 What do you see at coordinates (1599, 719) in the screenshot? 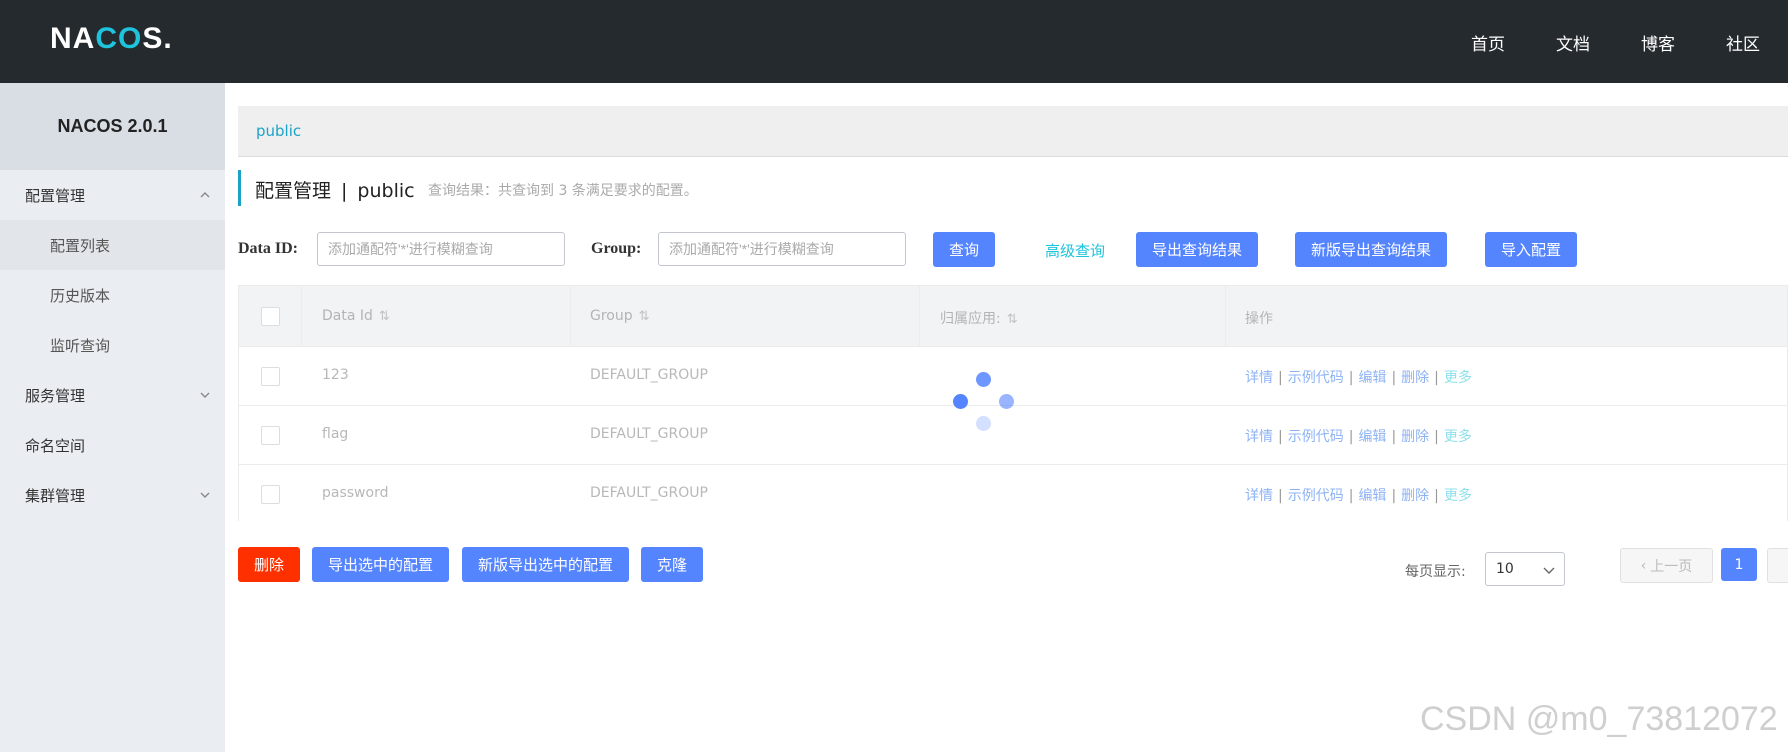
I see `watermark: CSDN @m0_73812072` at bounding box center [1599, 719].